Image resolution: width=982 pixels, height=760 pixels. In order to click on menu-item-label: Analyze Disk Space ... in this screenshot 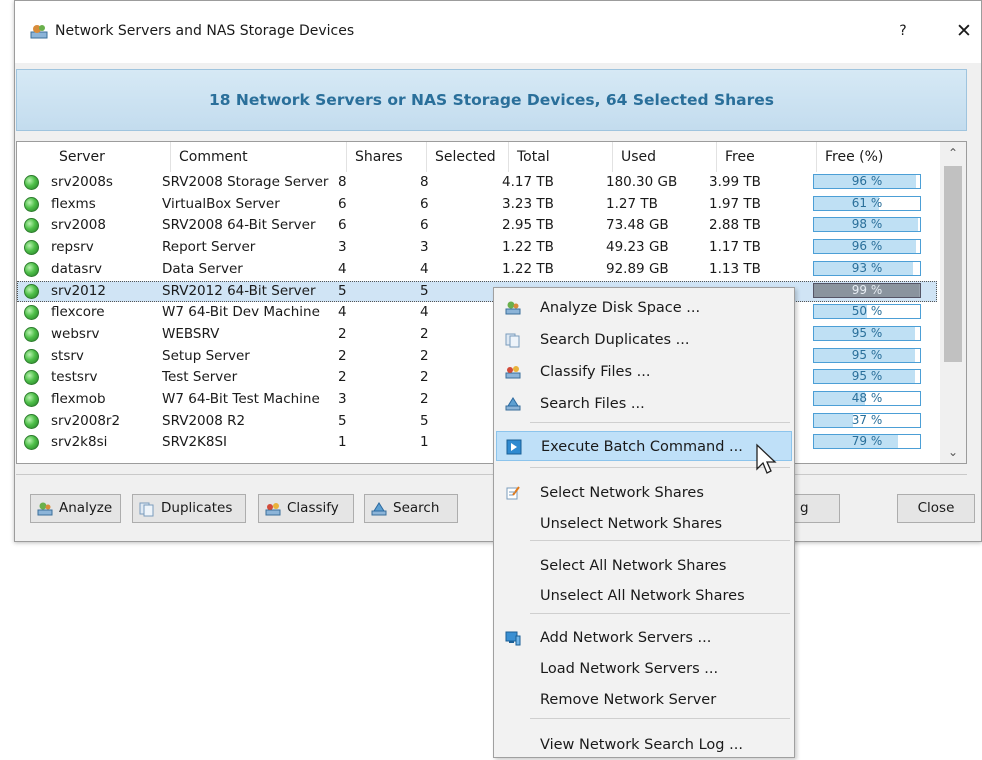, I will do `click(620, 308)`.